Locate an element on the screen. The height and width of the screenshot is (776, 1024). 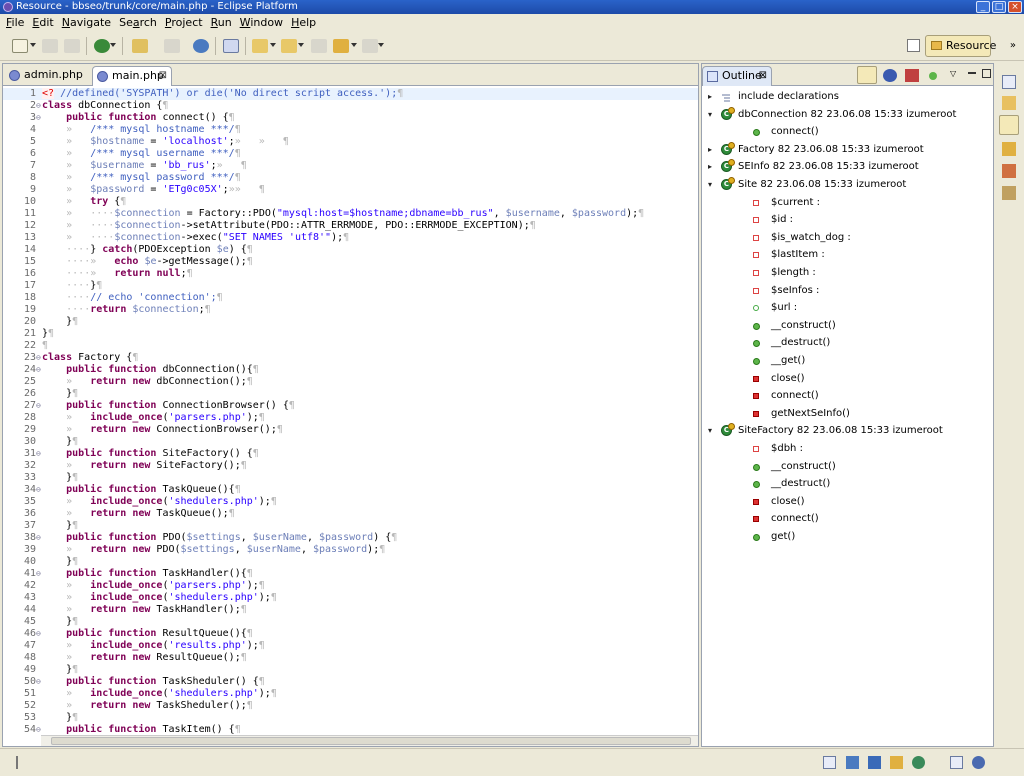
code-line: 7 » $username = 'bb_rus';» ¶ is located at coordinates (350, 166).